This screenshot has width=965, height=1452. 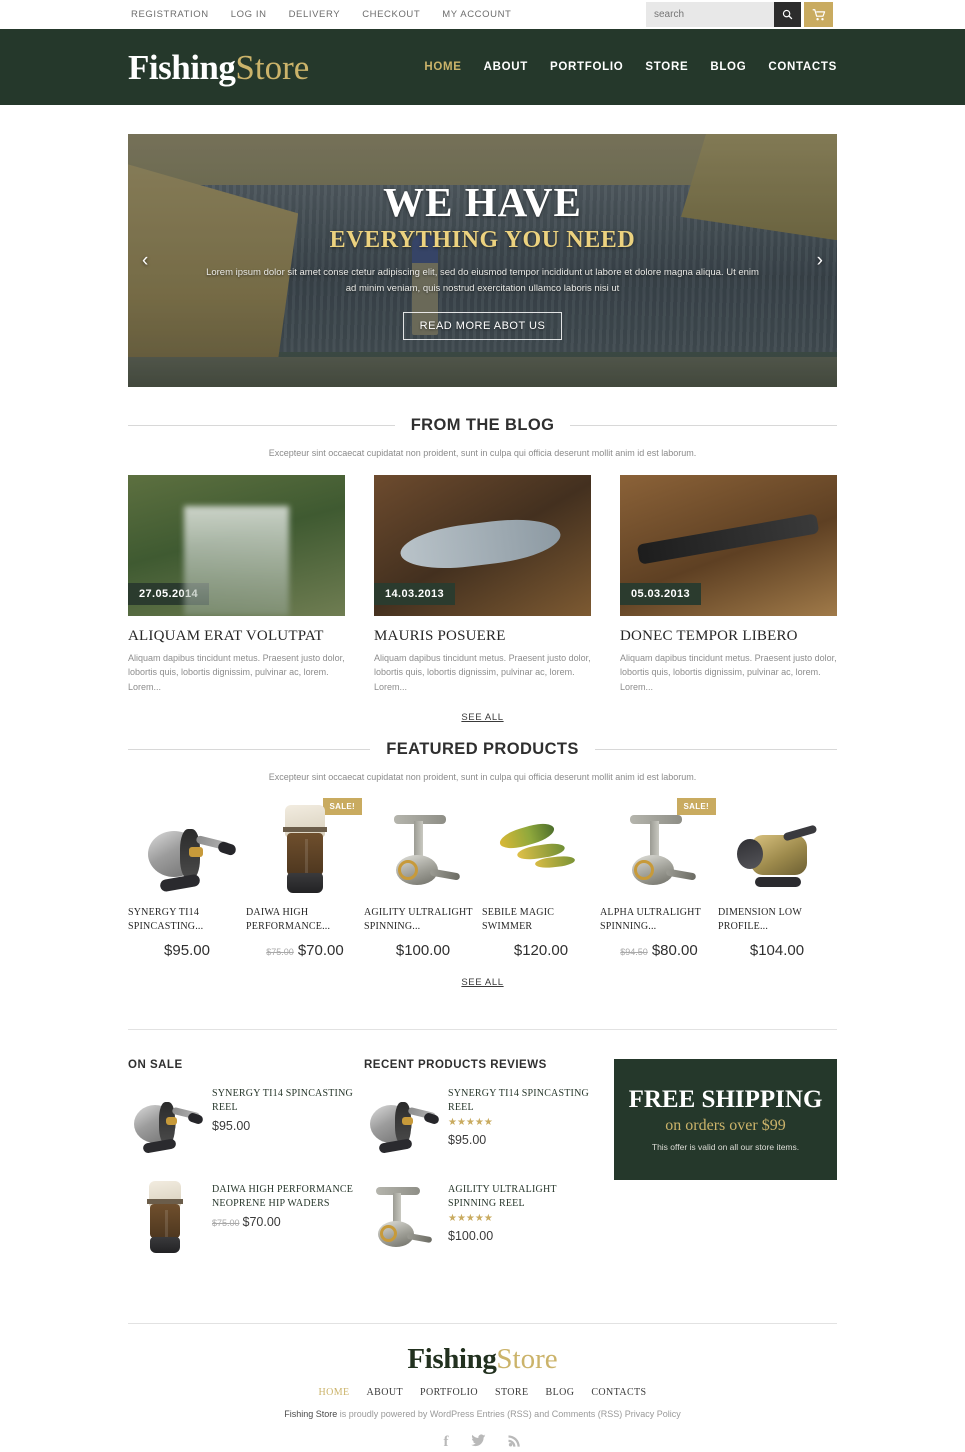 I want to click on nav-item-portfolio: PORTFOLIO, so click(x=586, y=67).